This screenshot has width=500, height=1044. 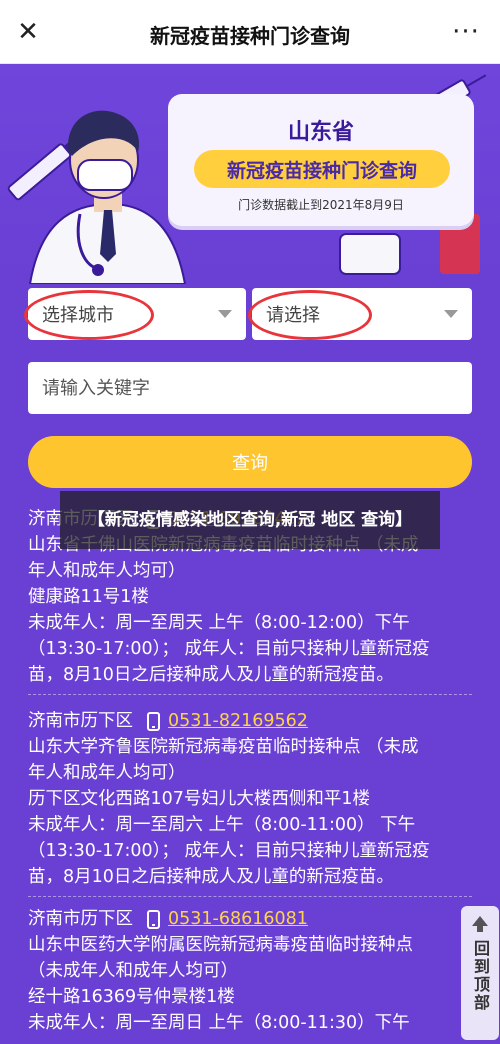 What do you see at coordinates (199, 799) in the screenshot?
I see `clinic-address: 历下区文化西路107号妇儿大楼西侧和平1楼` at bounding box center [199, 799].